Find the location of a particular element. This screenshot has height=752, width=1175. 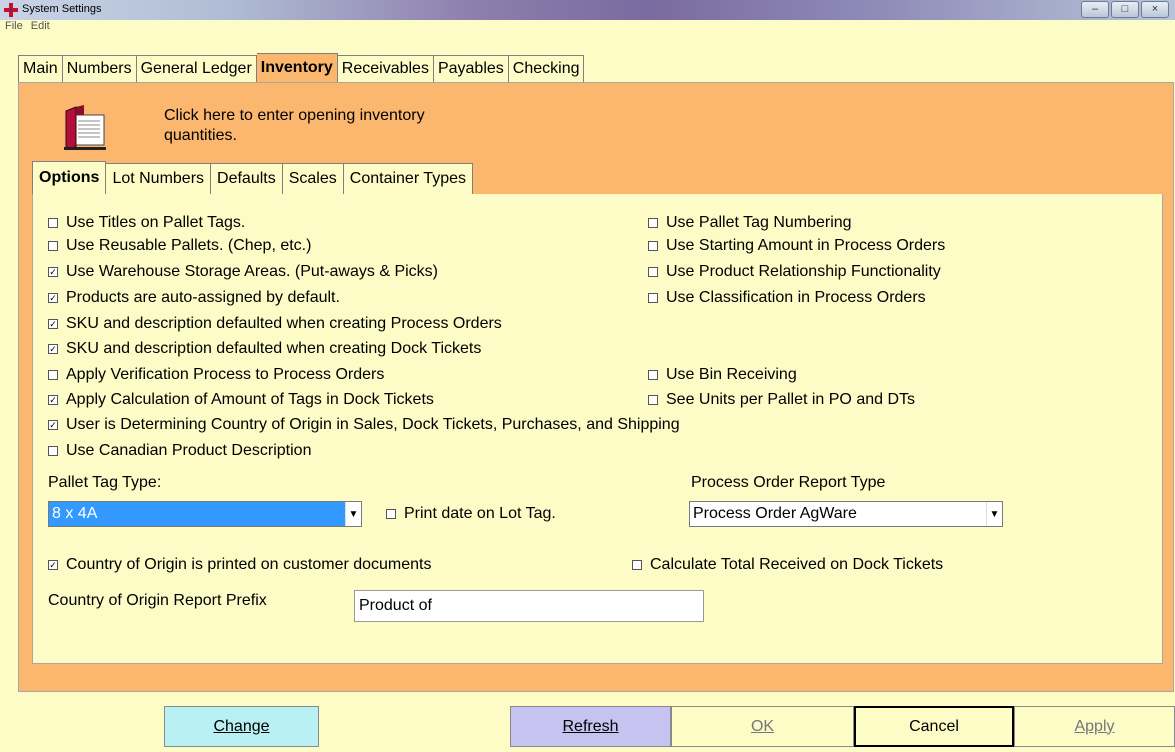

window-controls: – □ × is located at coordinates (1125, 9).